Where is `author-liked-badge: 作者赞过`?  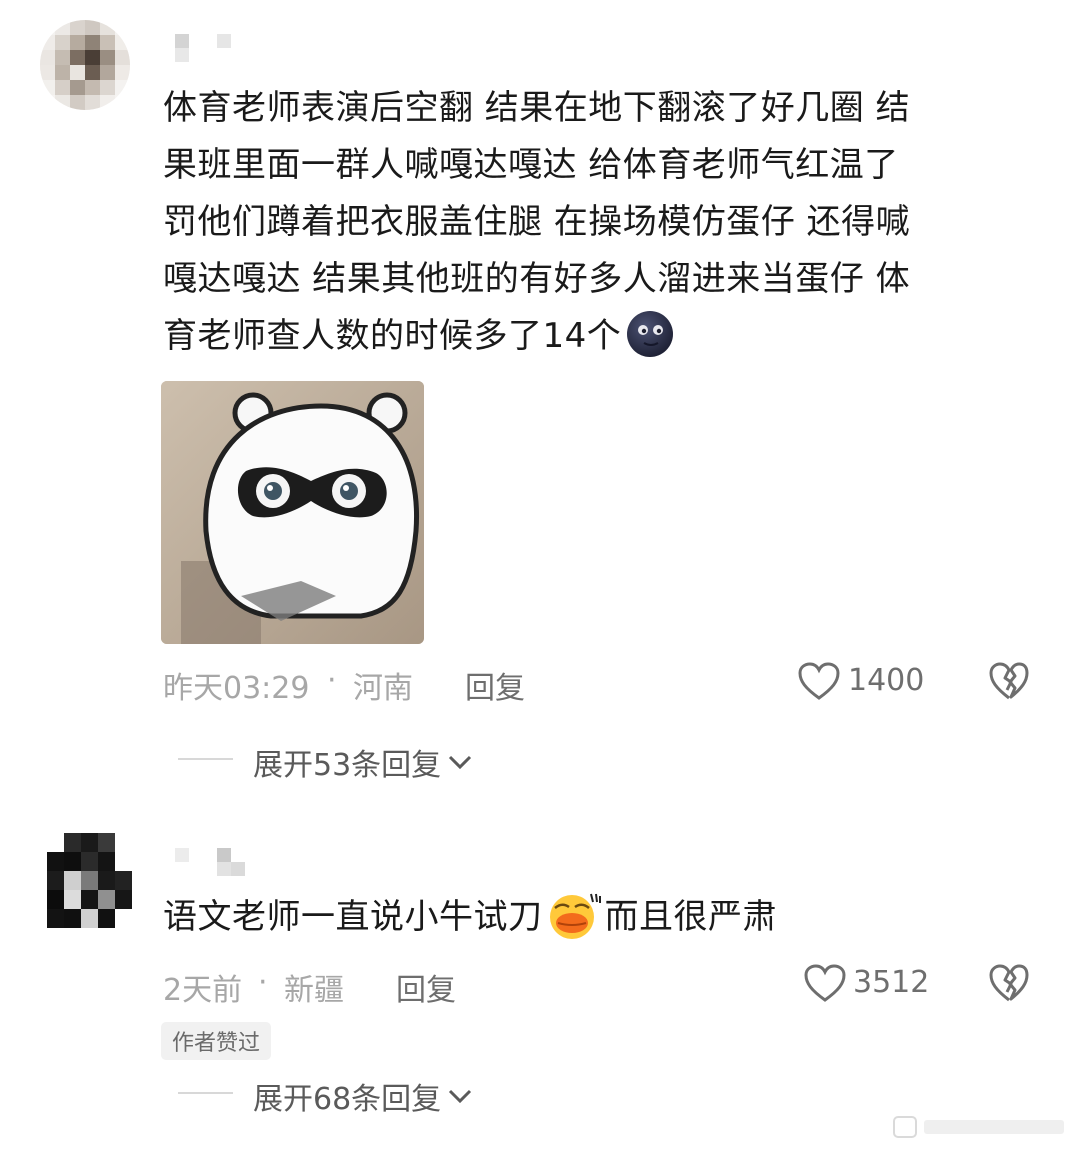
author-liked-badge: 作者赞过 is located at coordinates (216, 1041).